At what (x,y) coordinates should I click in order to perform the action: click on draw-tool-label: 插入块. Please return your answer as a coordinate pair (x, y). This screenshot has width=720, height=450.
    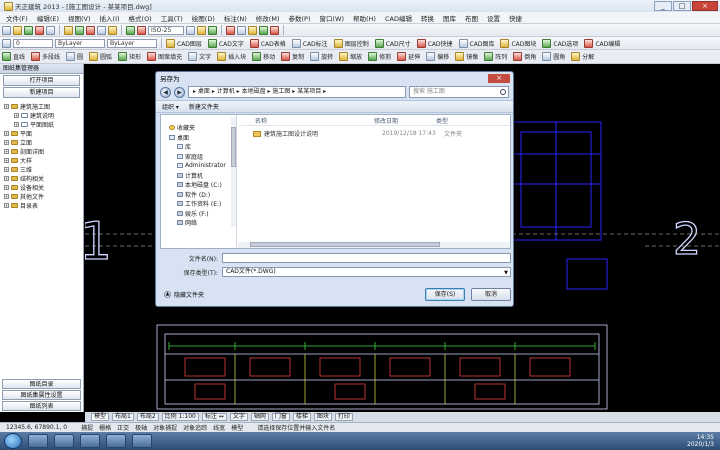
    Looking at the image, I should click on (237, 56).